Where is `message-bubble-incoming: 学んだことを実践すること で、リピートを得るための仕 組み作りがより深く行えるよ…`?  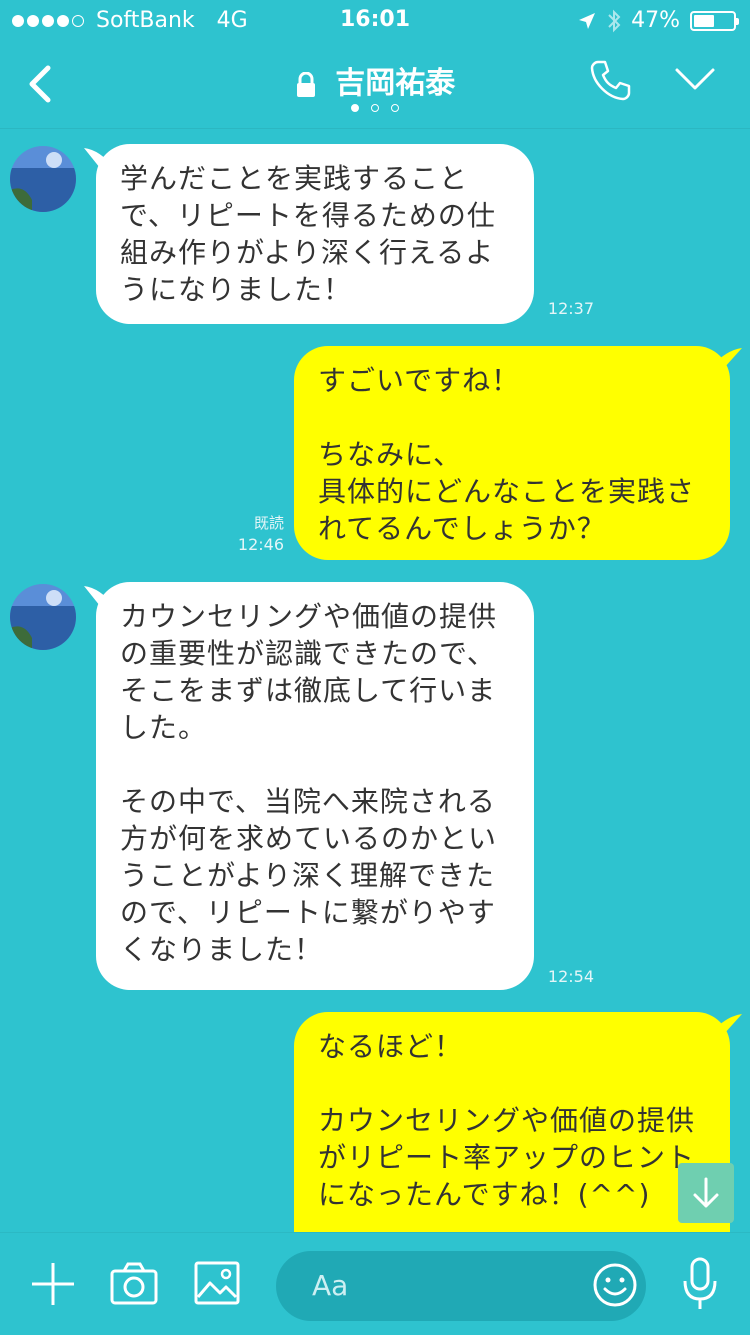
message-bubble-incoming: 学んだことを実践すること で、リピートを得るための仕 組み作りがより深く行えるよ… is located at coordinates (315, 234).